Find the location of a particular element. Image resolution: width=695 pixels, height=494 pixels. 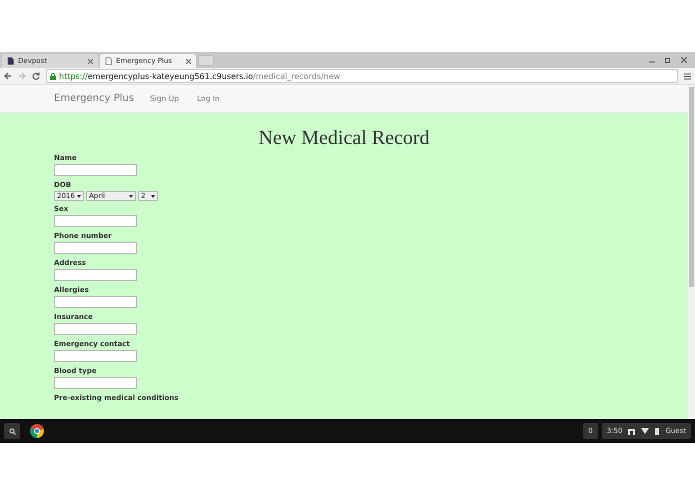

search-button is located at coordinates (12, 431).